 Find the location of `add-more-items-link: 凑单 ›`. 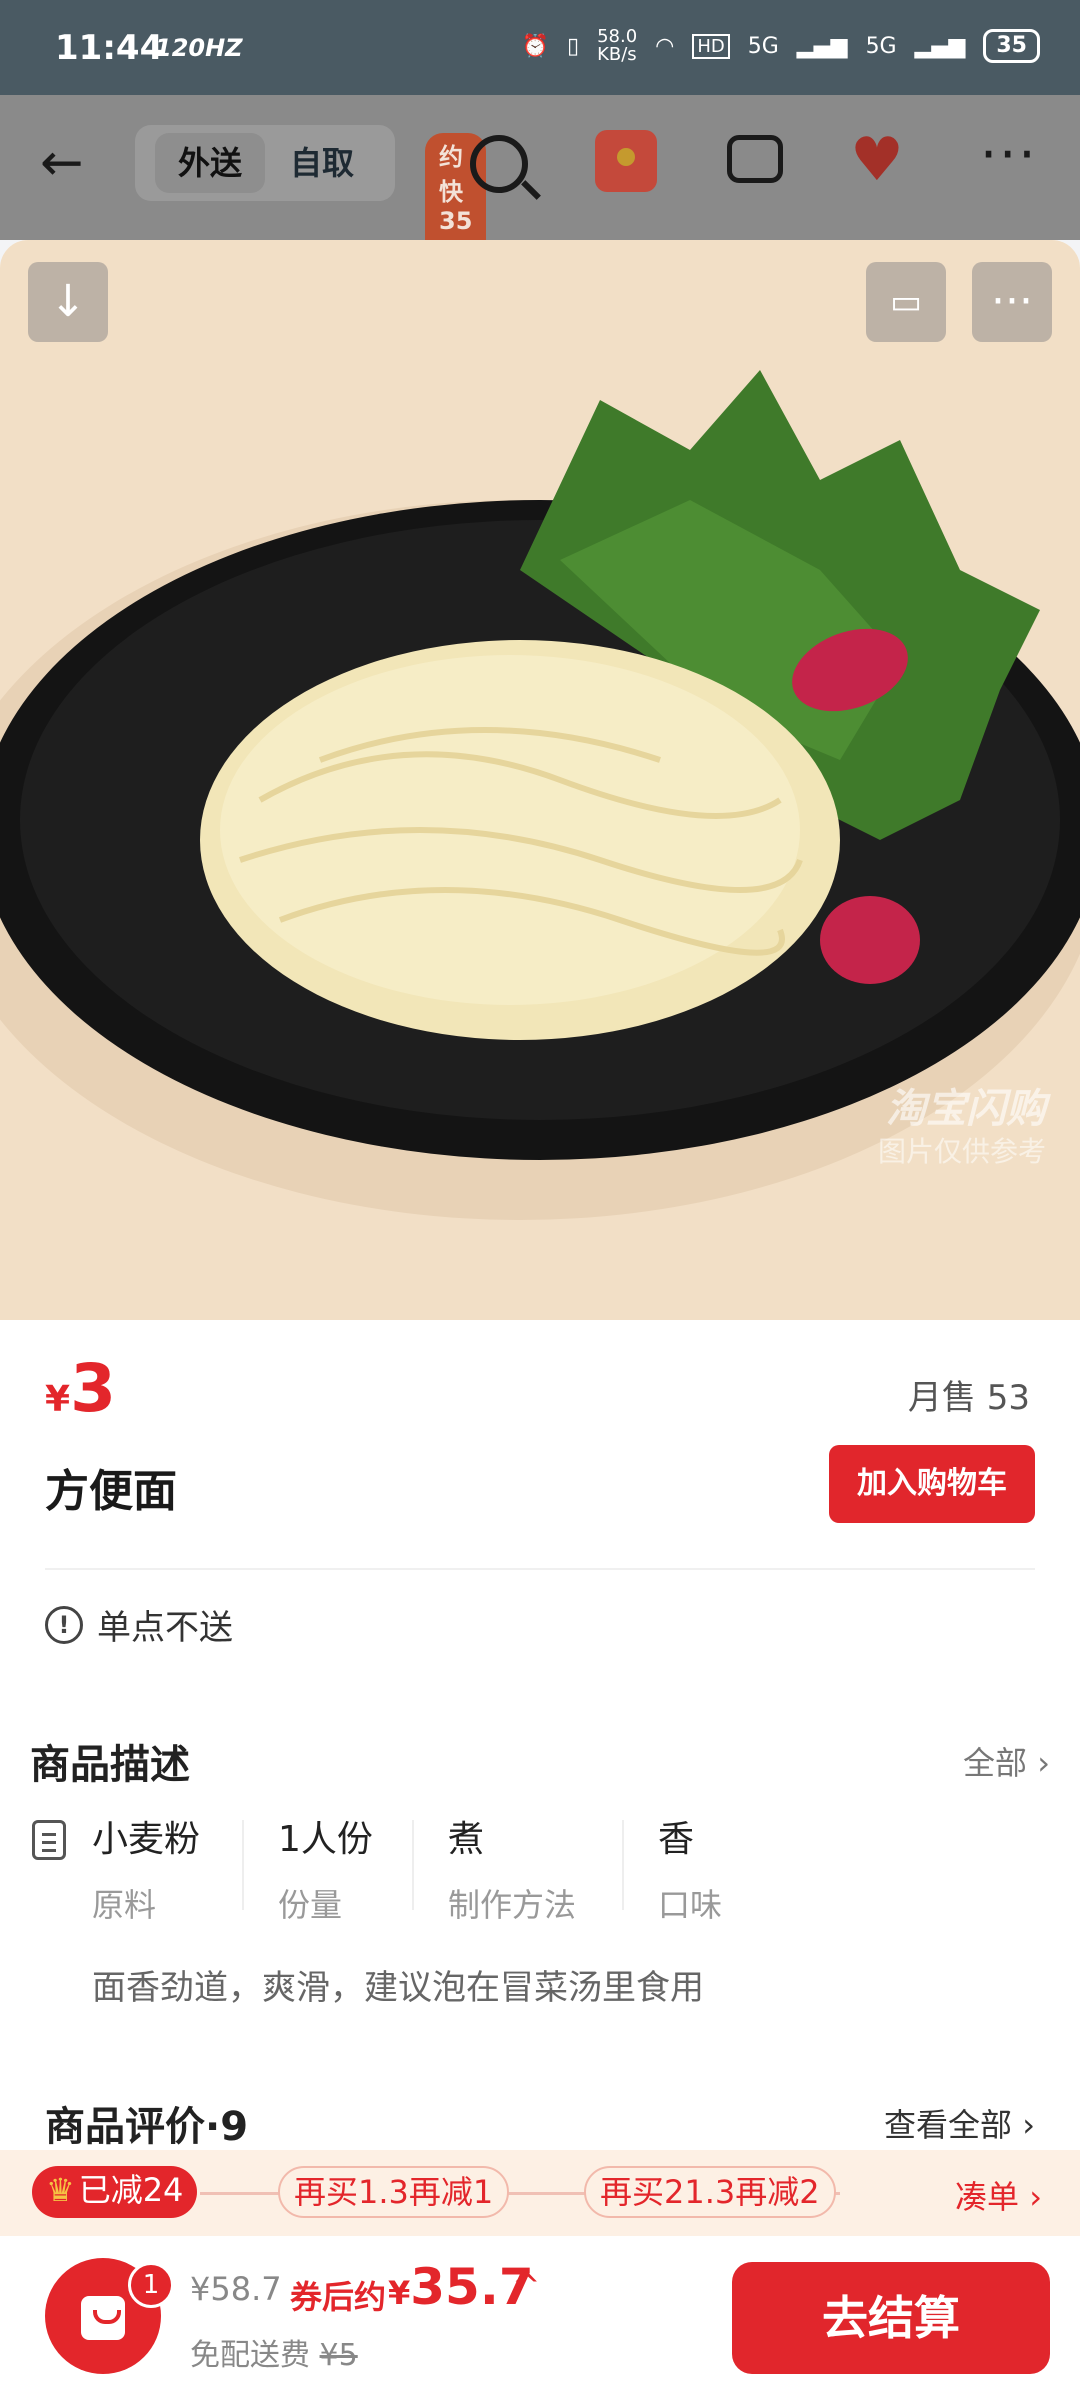

add-more-items-link: 凑单 › is located at coordinates (998, 2195).